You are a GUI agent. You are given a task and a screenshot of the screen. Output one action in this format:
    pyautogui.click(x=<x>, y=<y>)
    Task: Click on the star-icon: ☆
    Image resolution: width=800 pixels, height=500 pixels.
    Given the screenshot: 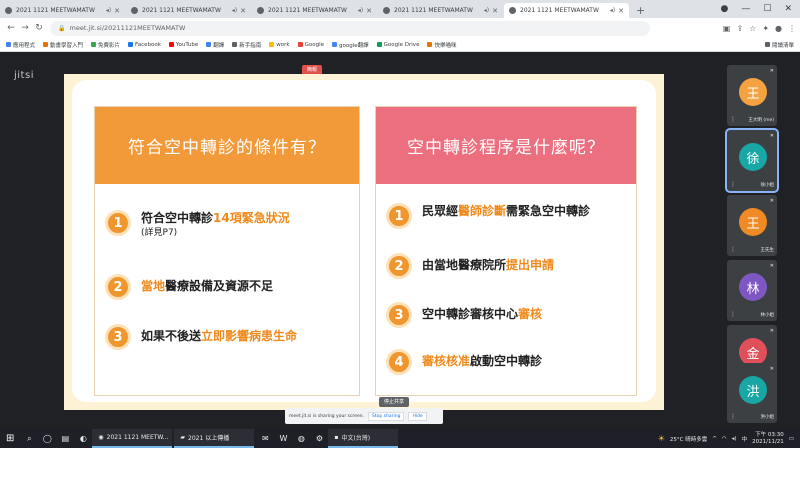 What is the action you would take?
    pyautogui.click(x=752, y=28)
    